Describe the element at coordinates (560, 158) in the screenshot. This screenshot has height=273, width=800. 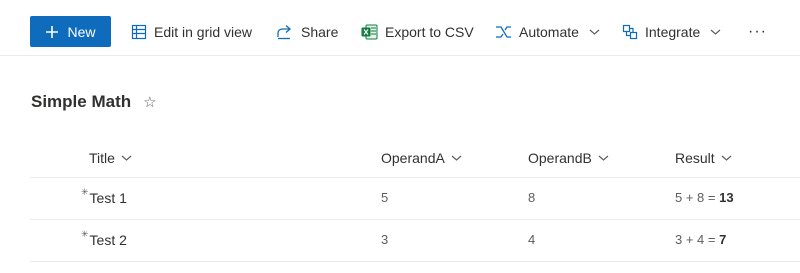
I see `column-header-label: OperandB` at that location.